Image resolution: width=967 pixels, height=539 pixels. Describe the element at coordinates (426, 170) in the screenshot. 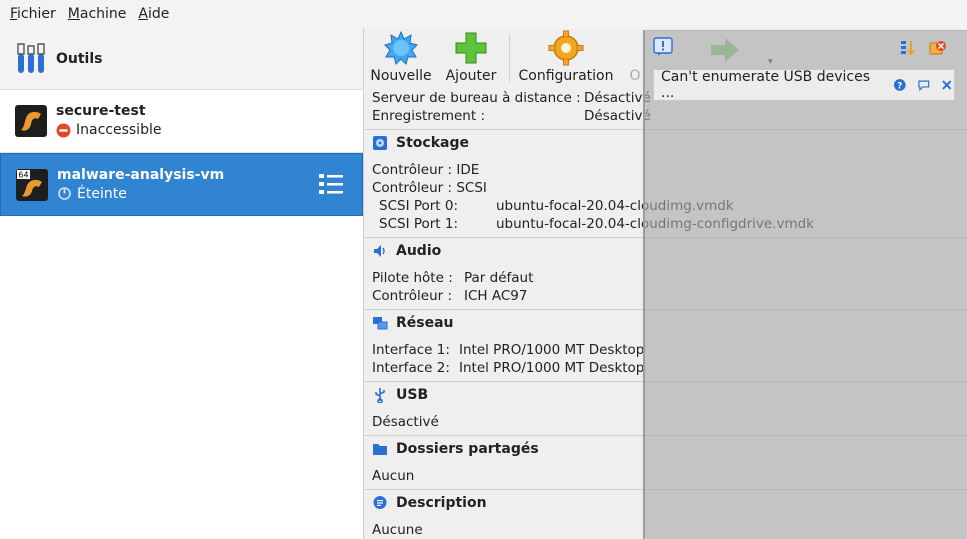

I see `storage-controller-ide: Contrôleur : IDE` at that location.